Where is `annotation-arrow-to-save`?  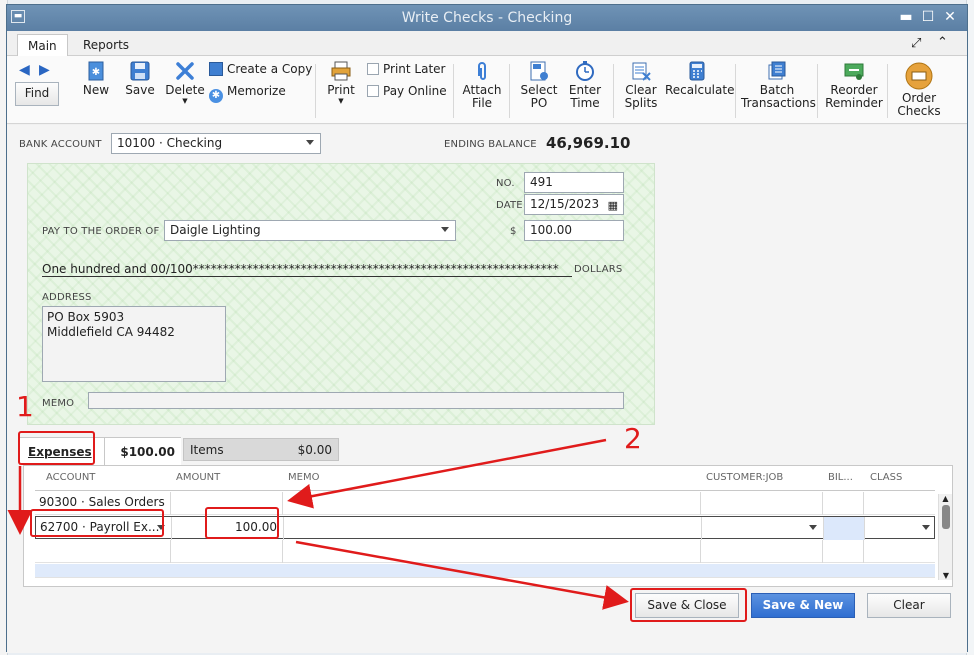 annotation-arrow-to-save is located at coordinates (462, 575).